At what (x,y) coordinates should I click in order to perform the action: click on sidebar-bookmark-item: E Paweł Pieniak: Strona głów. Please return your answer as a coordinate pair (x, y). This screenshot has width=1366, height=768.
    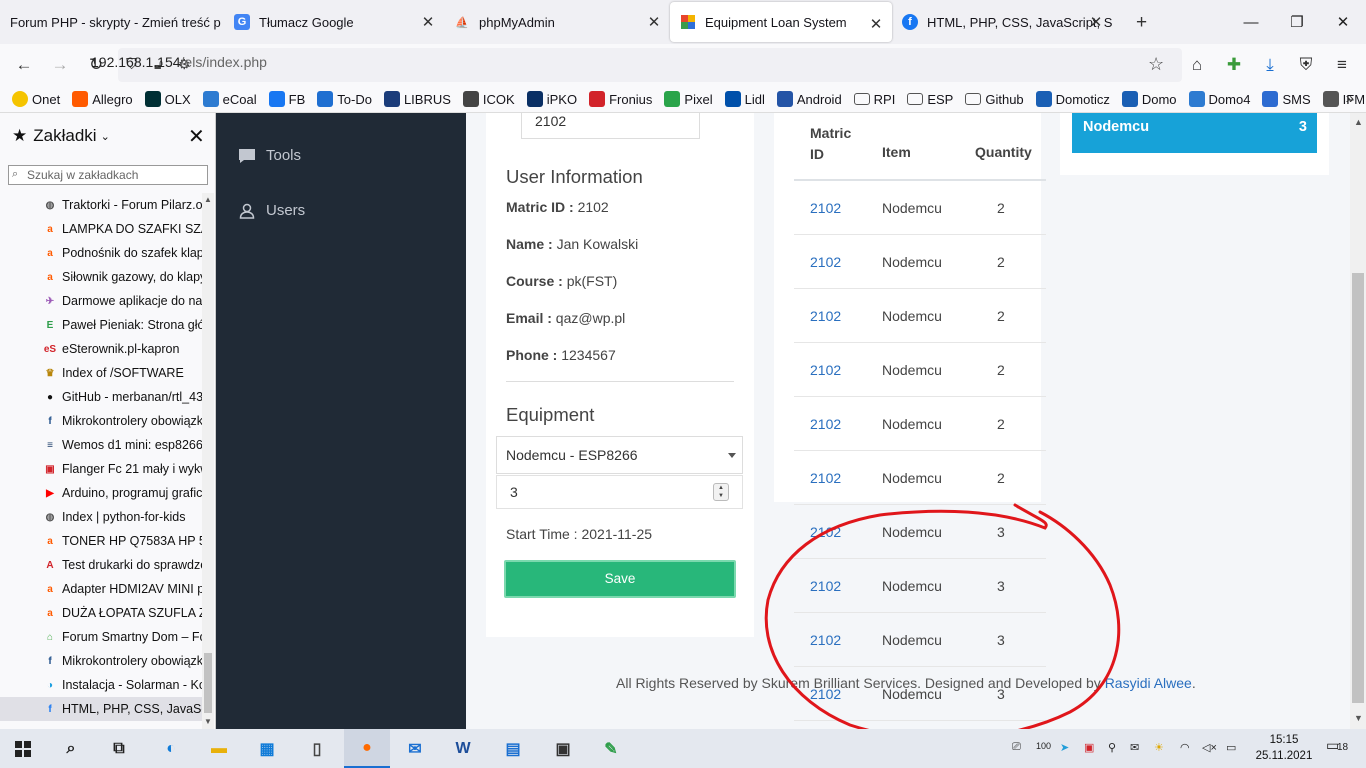
    Looking at the image, I should click on (101, 325).